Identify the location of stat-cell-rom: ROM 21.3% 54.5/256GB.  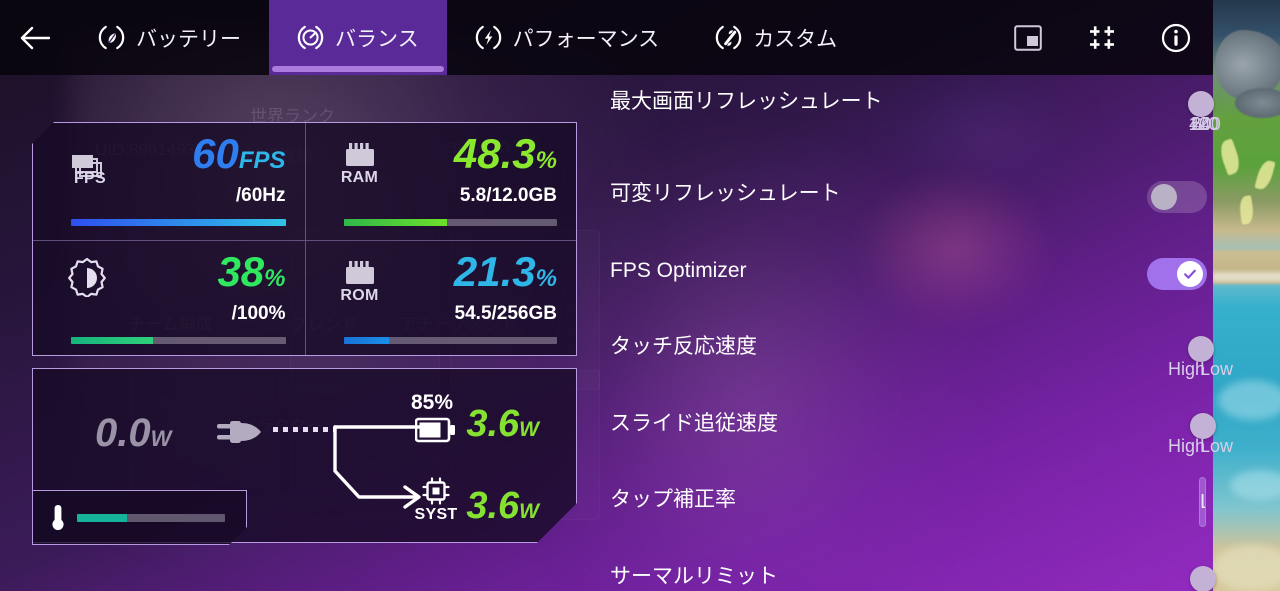
(440, 298).